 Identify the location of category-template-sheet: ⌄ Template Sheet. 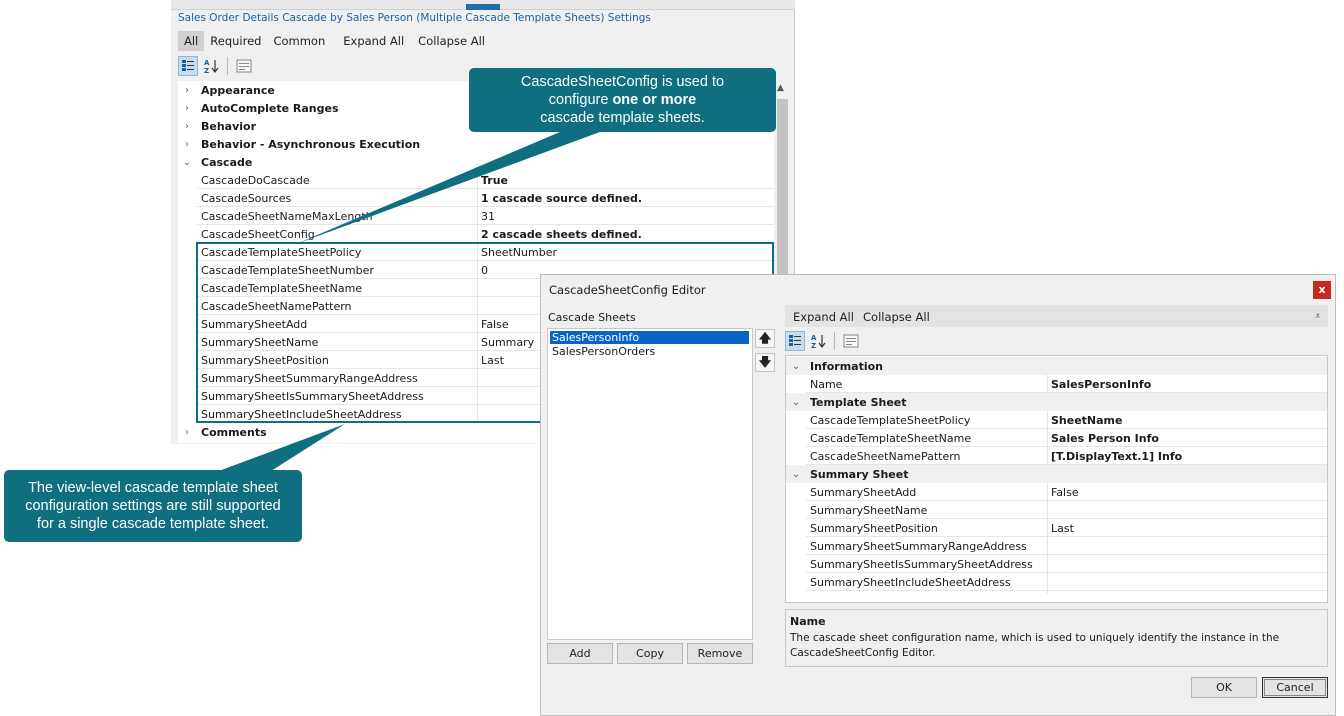
(1056, 402).